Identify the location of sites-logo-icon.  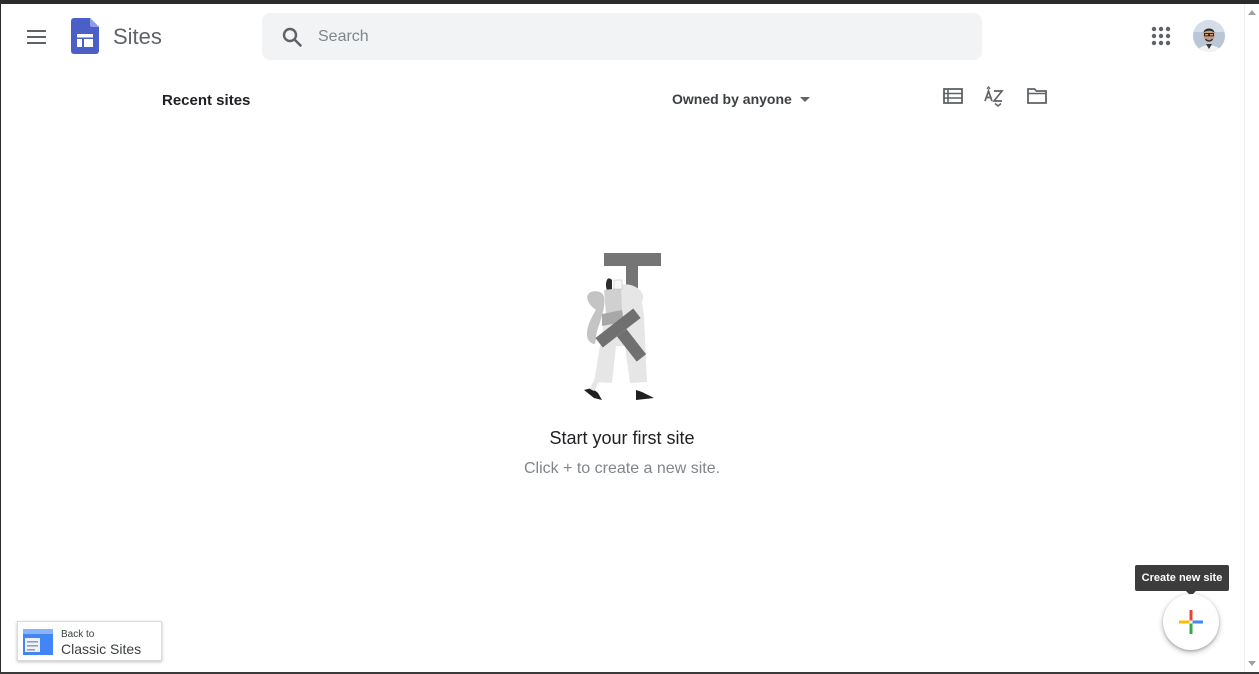
(85, 36).